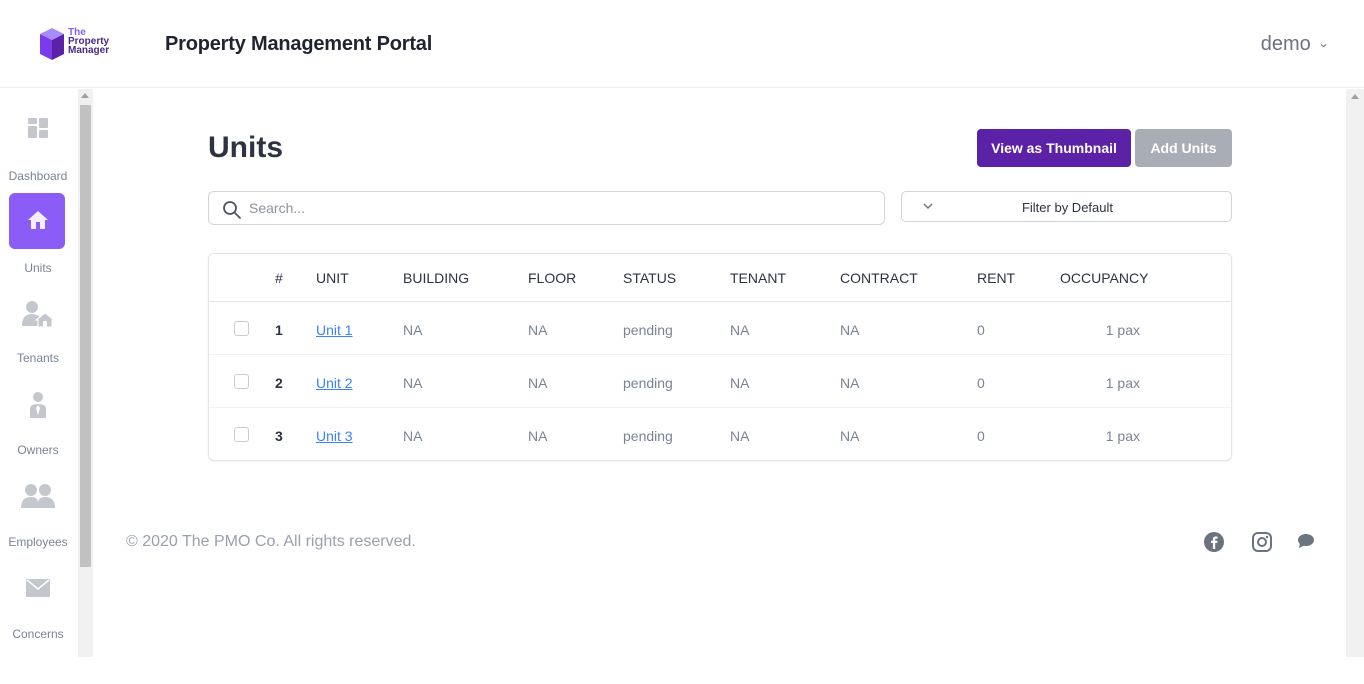 This screenshot has width=1364, height=684. What do you see at coordinates (332, 278) in the screenshot?
I see `column-header-unit: UNIT` at bounding box center [332, 278].